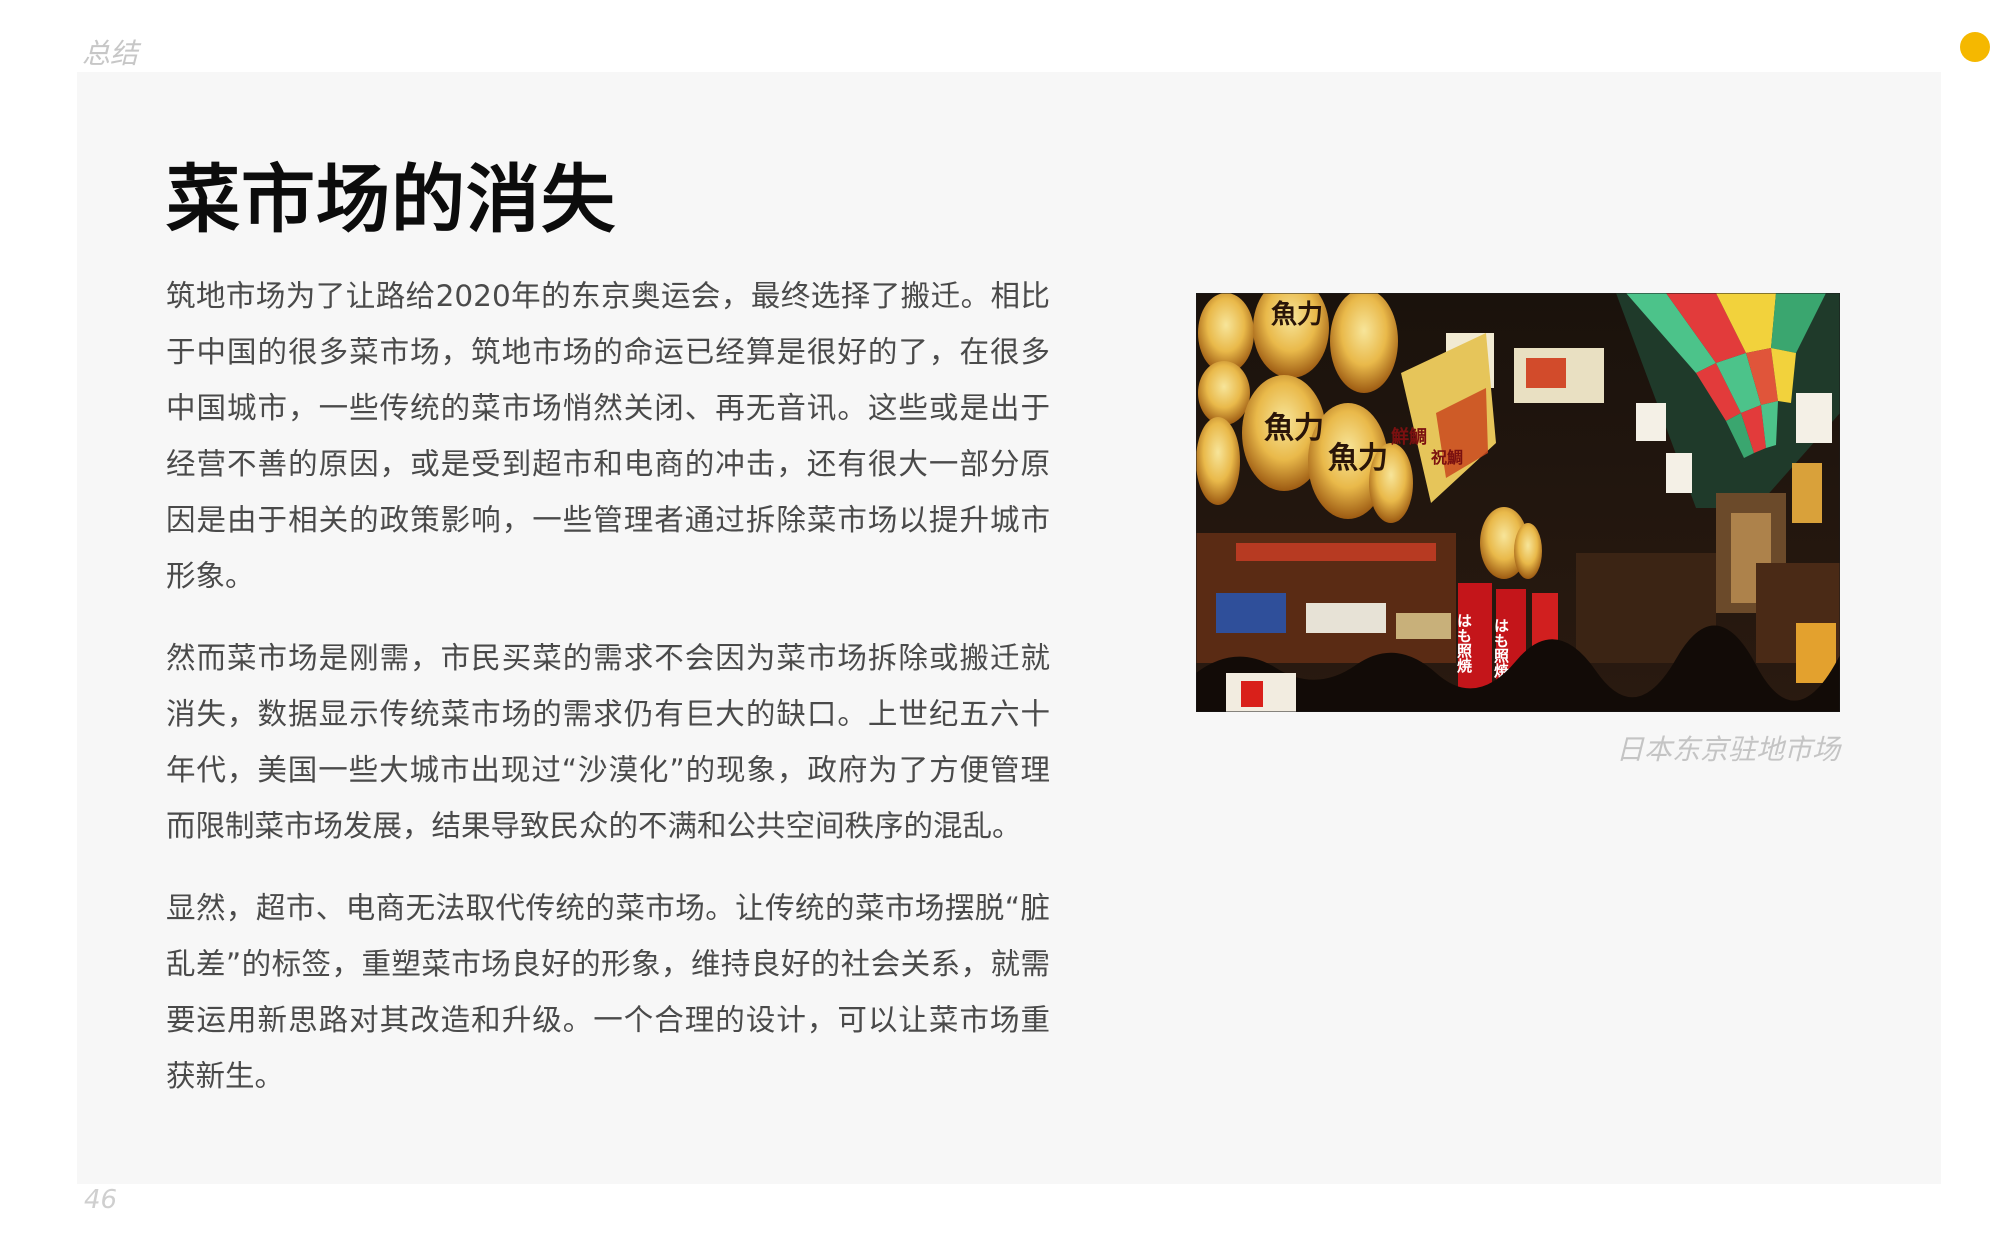 The height and width of the screenshot is (1249, 2000). Describe the element at coordinates (1518, 502) in the screenshot. I see `market-photo: 魚力 魚力 魚力 鮮鯛 祝鯛 はも照焼 はも照焼` at that location.